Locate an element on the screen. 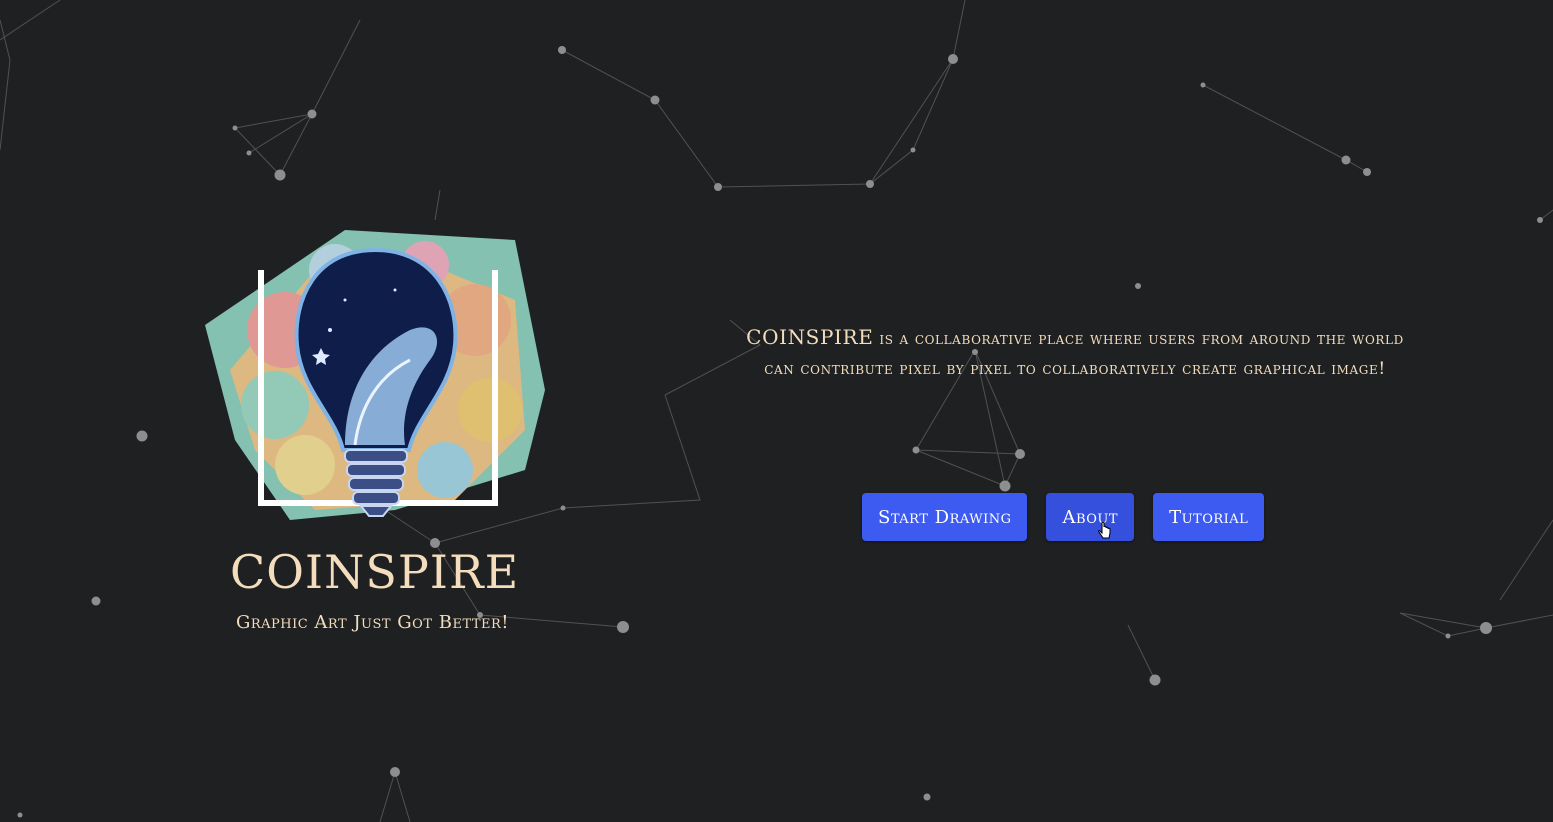 This screenshot has height=822, width=1553. brand-title: COINSPIRE is located at coordinates (375, 572).